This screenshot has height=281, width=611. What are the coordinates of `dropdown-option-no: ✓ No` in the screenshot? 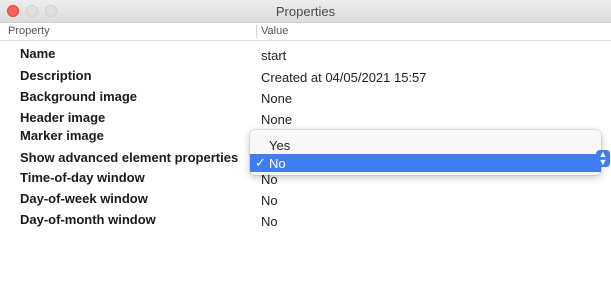 It's located at (425, 163).